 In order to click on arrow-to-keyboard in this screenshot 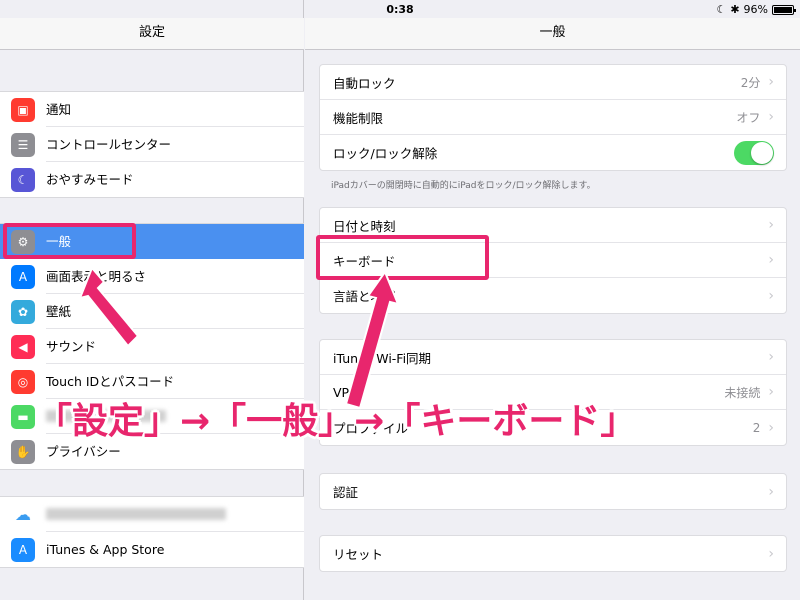, I will do `click(372, 339)`.